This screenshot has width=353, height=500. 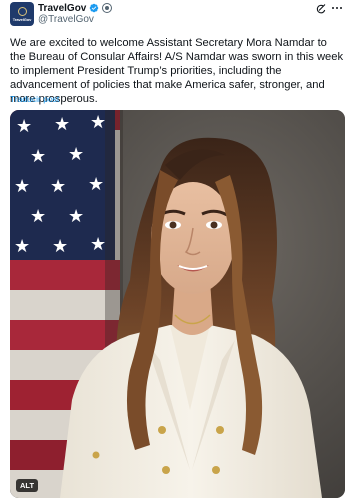 I want to click on translate-post-link: Traducir post, so click(x=34, y=99).